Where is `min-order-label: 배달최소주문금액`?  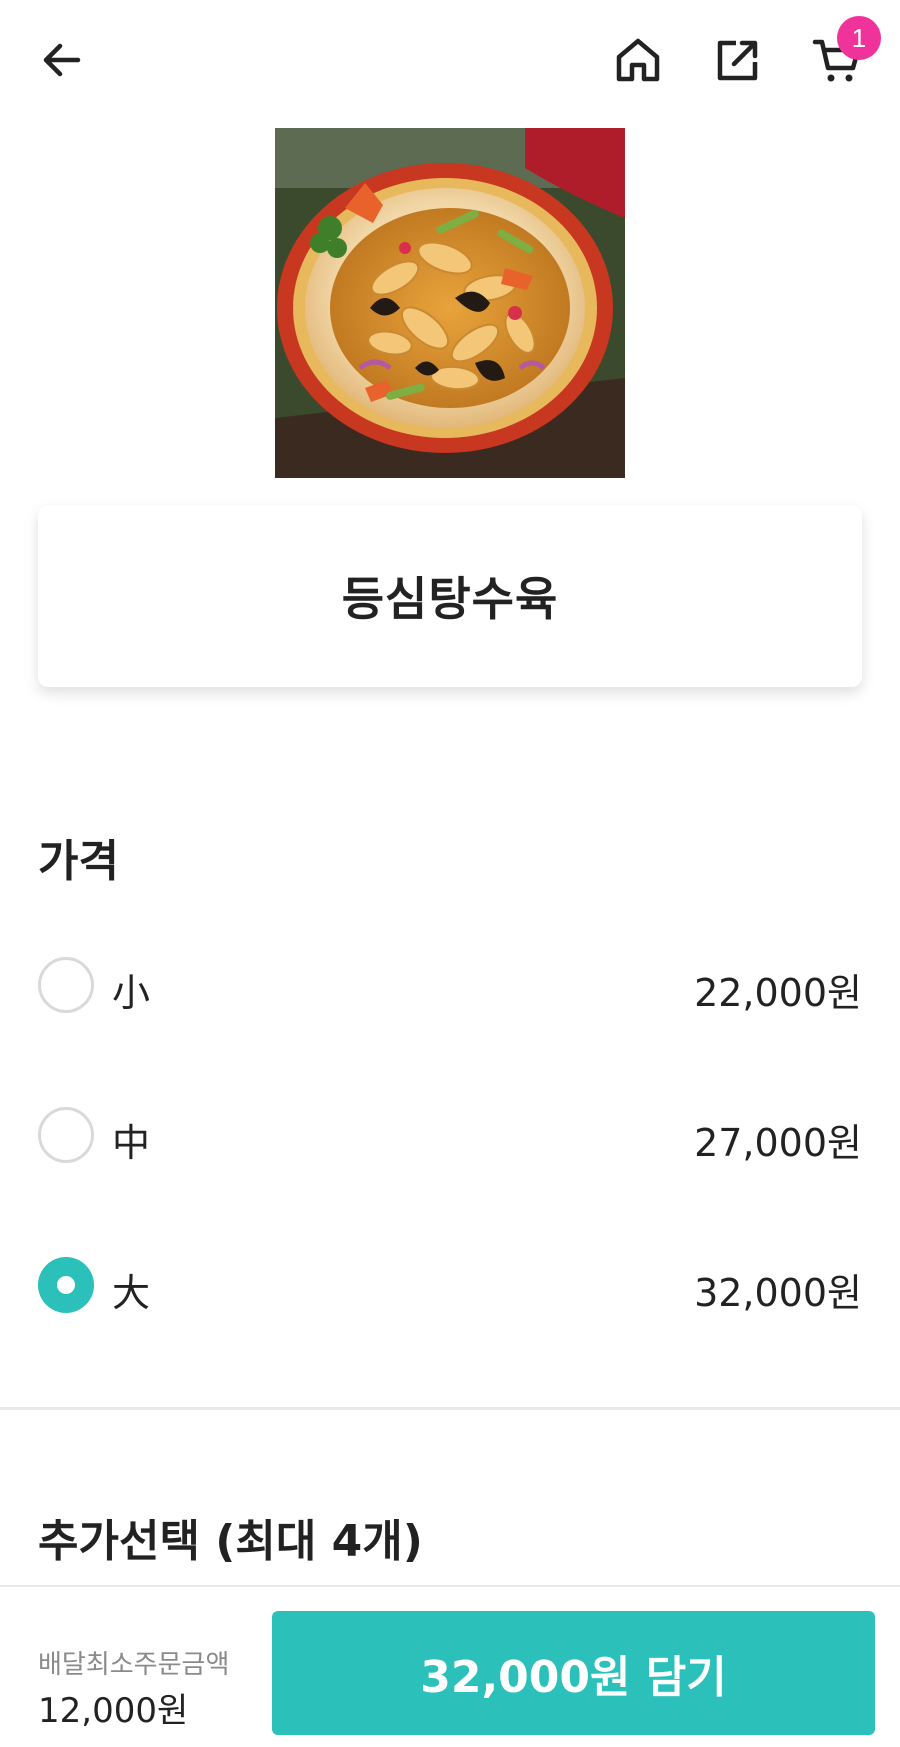
min-order-label: 배달최소주문금액 is located at coordinates (134, 1665).